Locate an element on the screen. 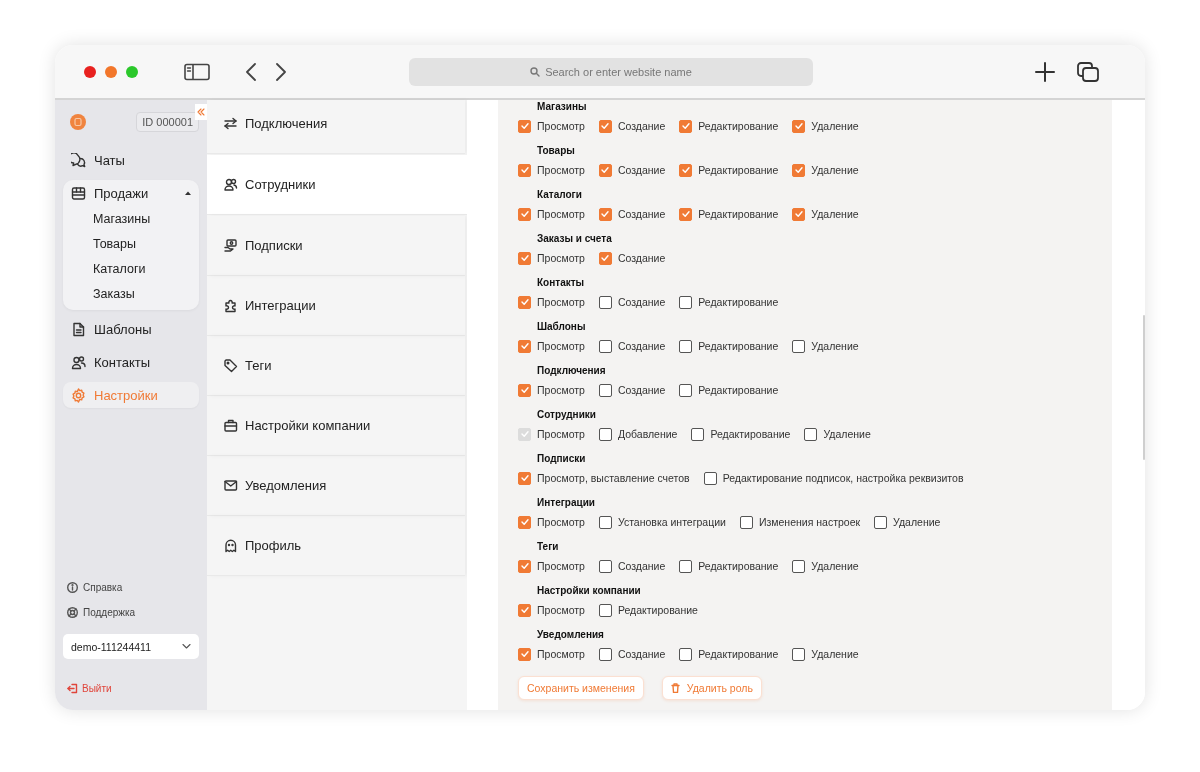 The width and height of the screenshot is (1200, 772). permission-label: Редактирование подписок, настройка реквизитов is located at coordinates (843, 478).